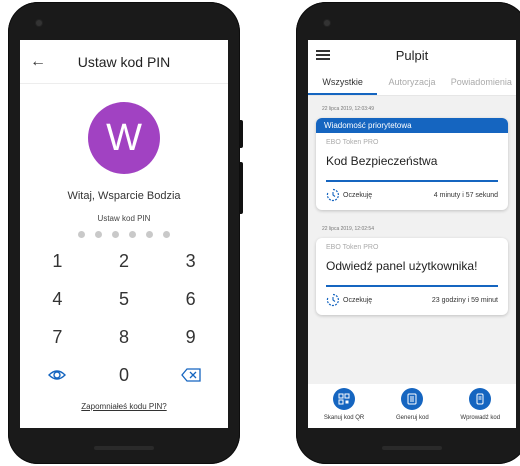 This screenshot has width=520, height=466. I want to click on keypad: 1 2 3 4 5 6 7 8 9 0, so click(124, 318).